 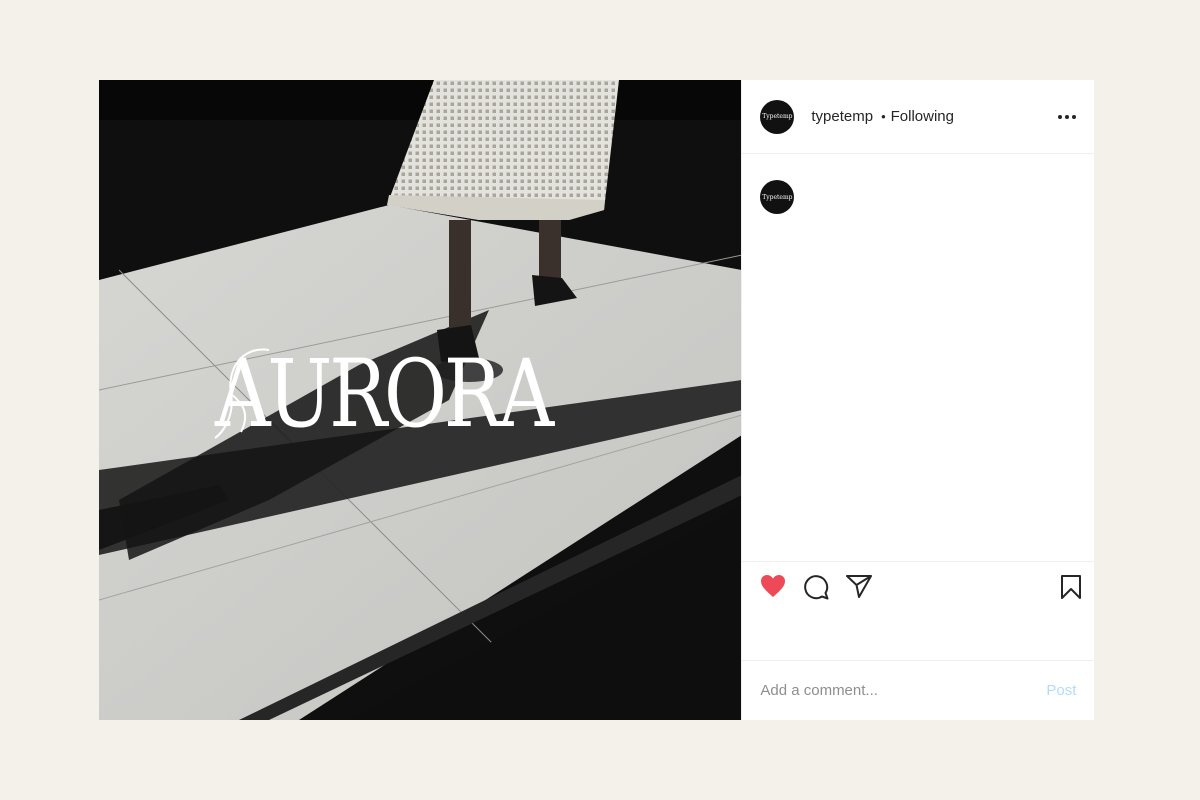 I want to click on header-avatar-text: Typetemp, so click(x=777, y=116).